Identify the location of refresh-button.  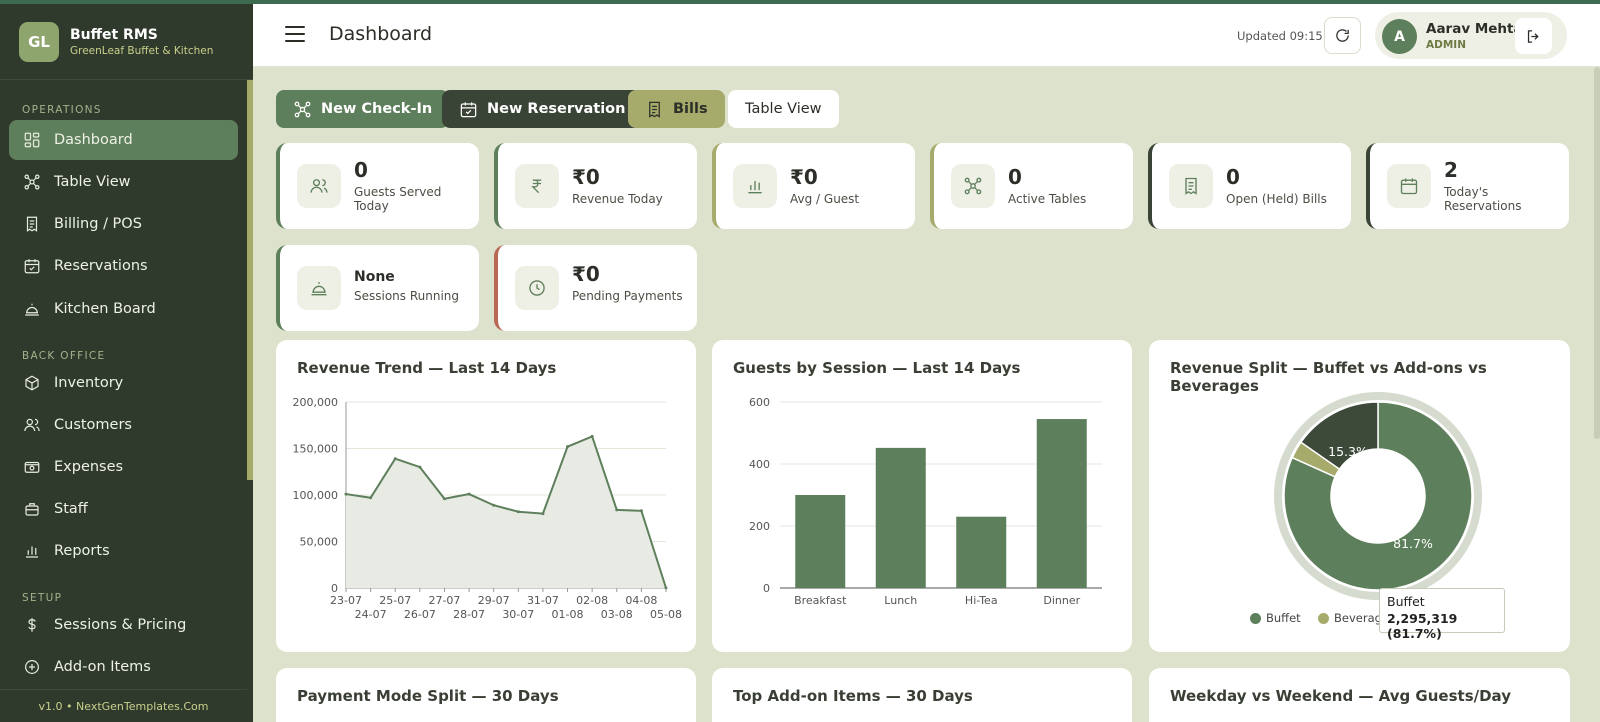
(1342, 35).